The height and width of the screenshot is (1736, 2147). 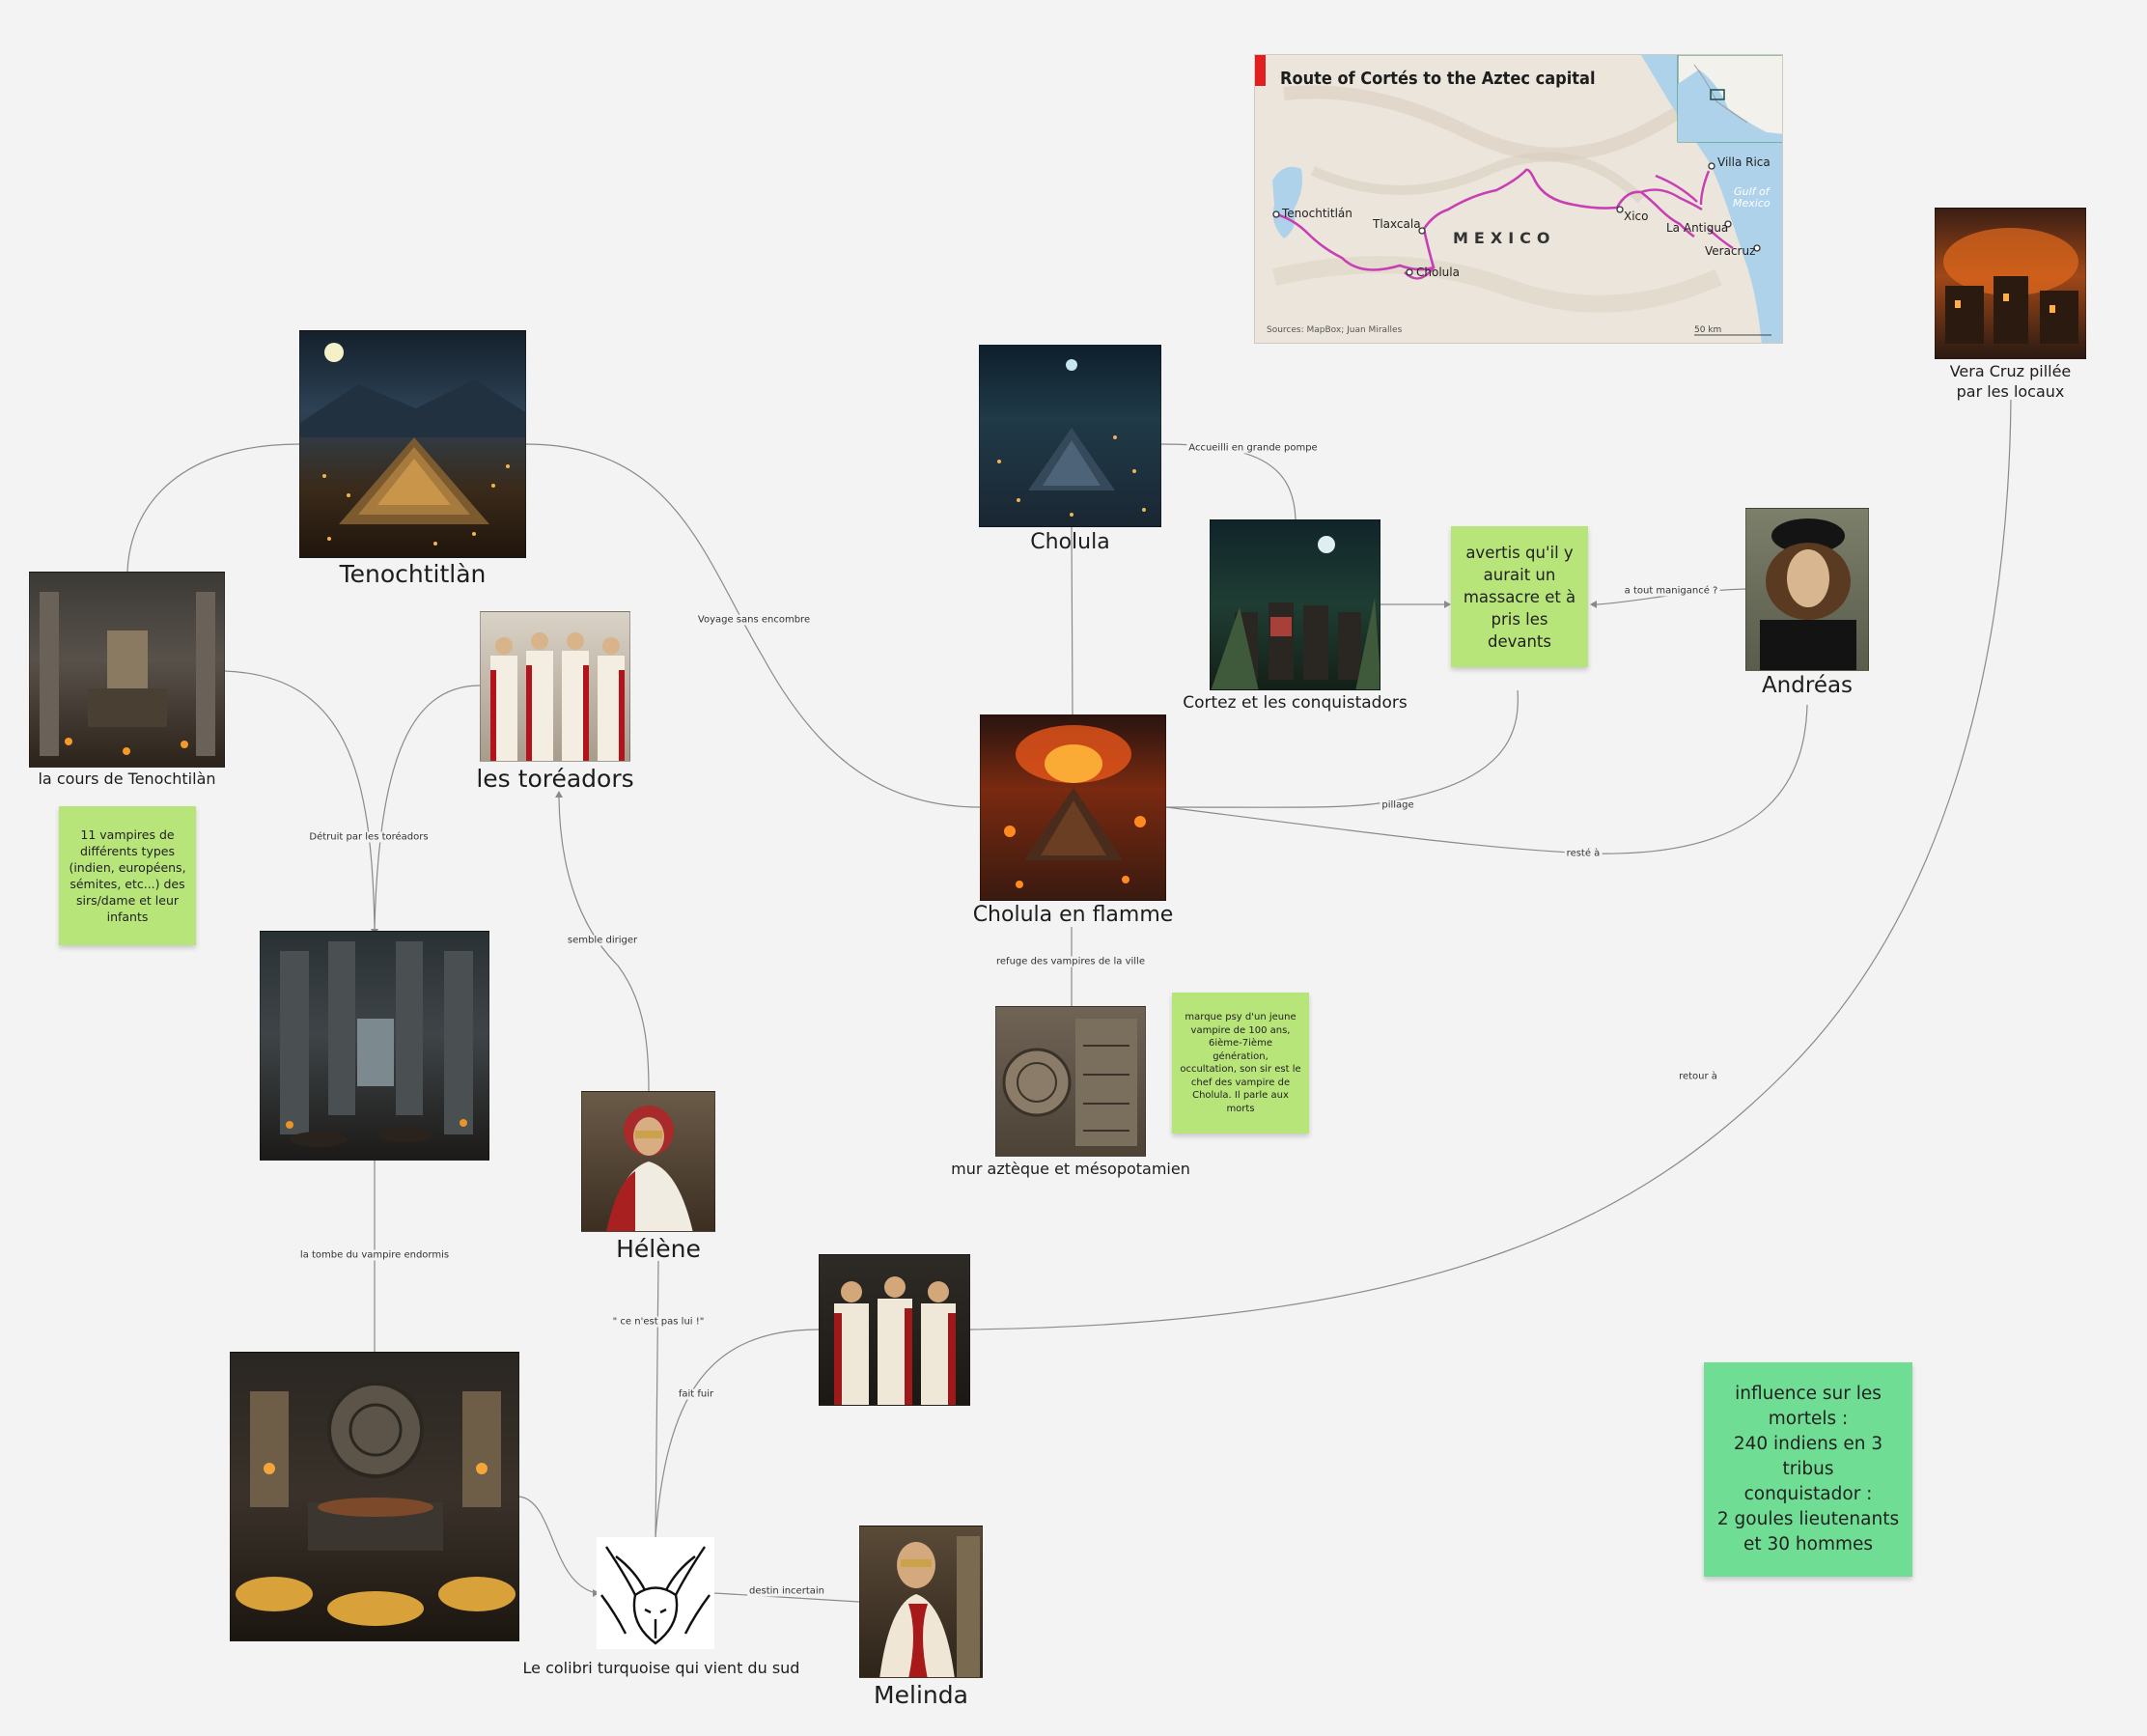 I want to click on toreadors-image, so click(x=555, y=687).